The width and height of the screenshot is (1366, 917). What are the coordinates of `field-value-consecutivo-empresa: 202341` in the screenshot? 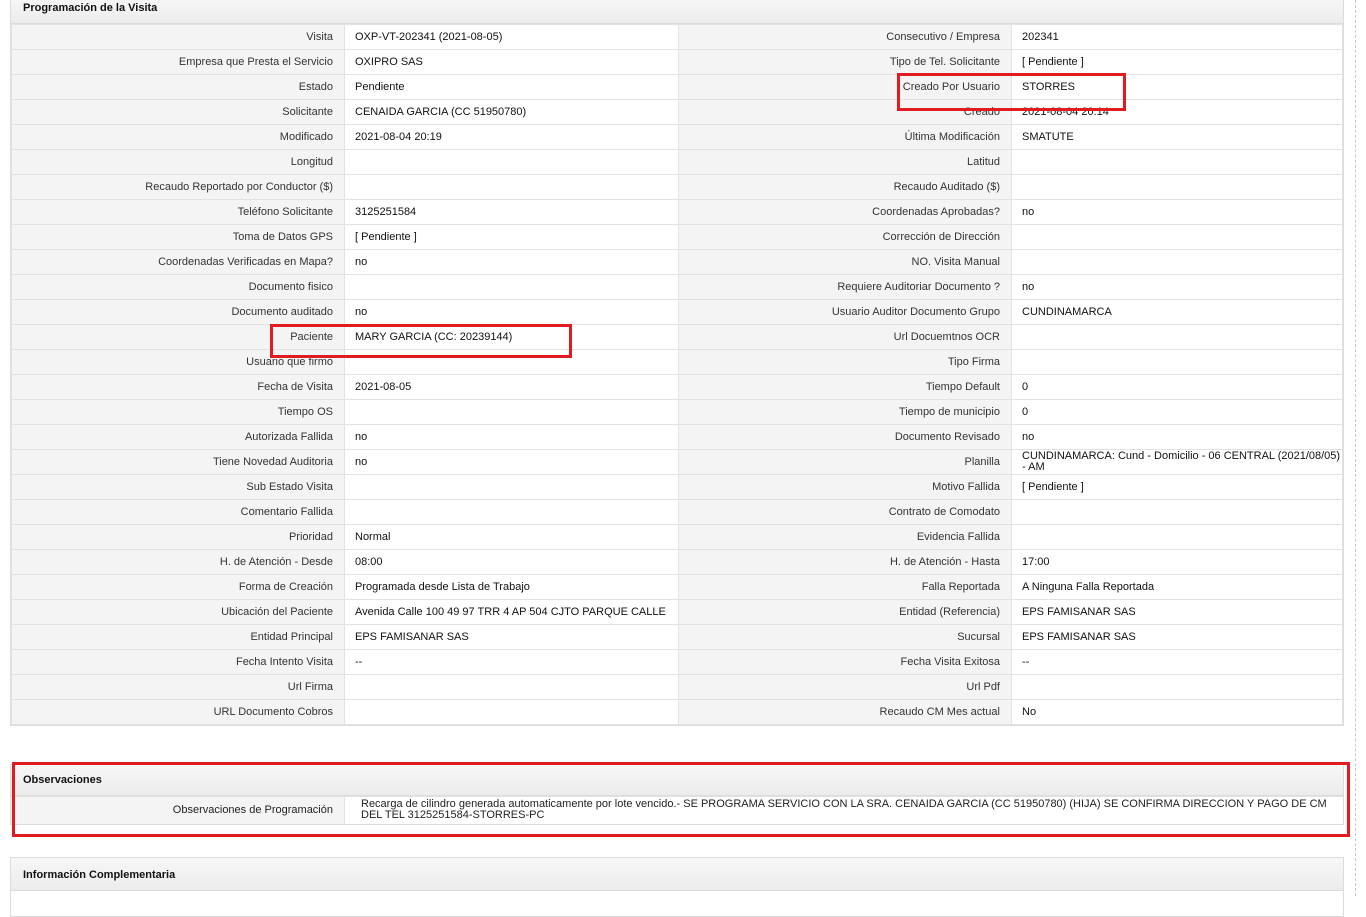 It's located at (1177, 37).